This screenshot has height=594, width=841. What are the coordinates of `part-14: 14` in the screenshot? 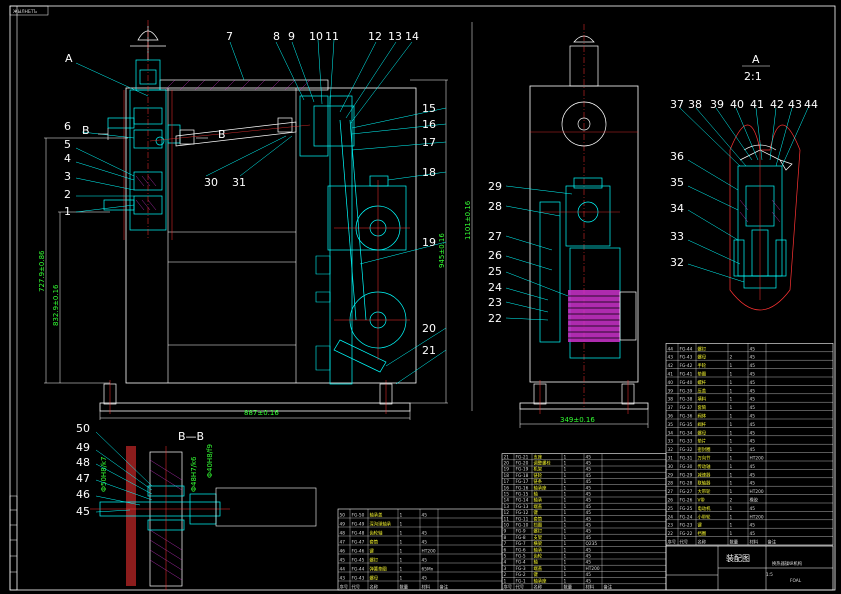 It's located at (412, 36).